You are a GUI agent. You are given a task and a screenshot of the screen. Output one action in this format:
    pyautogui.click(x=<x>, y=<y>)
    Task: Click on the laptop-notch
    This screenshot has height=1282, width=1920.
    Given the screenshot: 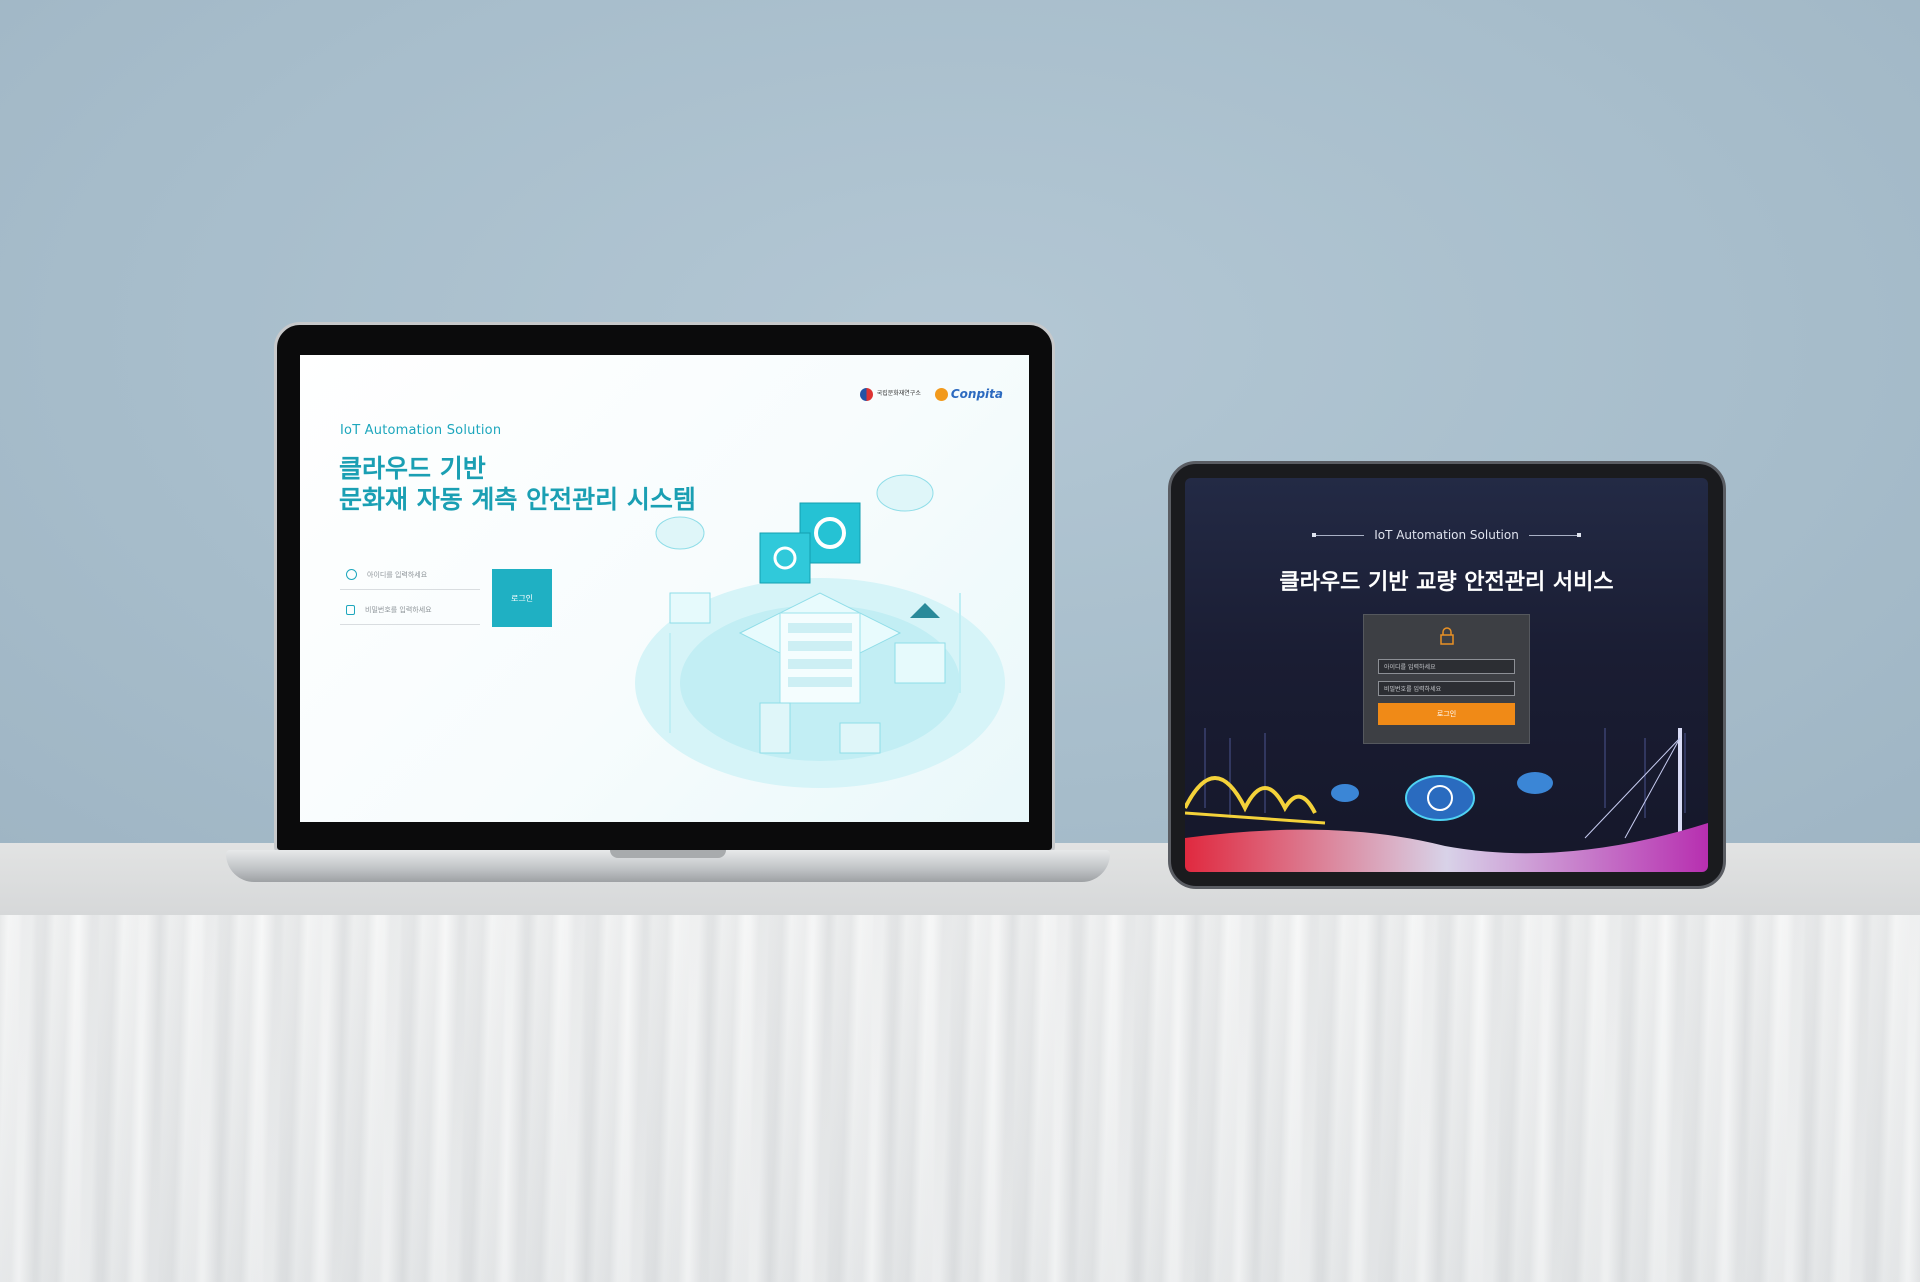 What is the action you would take?
    pyautogui.click(x=668, y=854)
    